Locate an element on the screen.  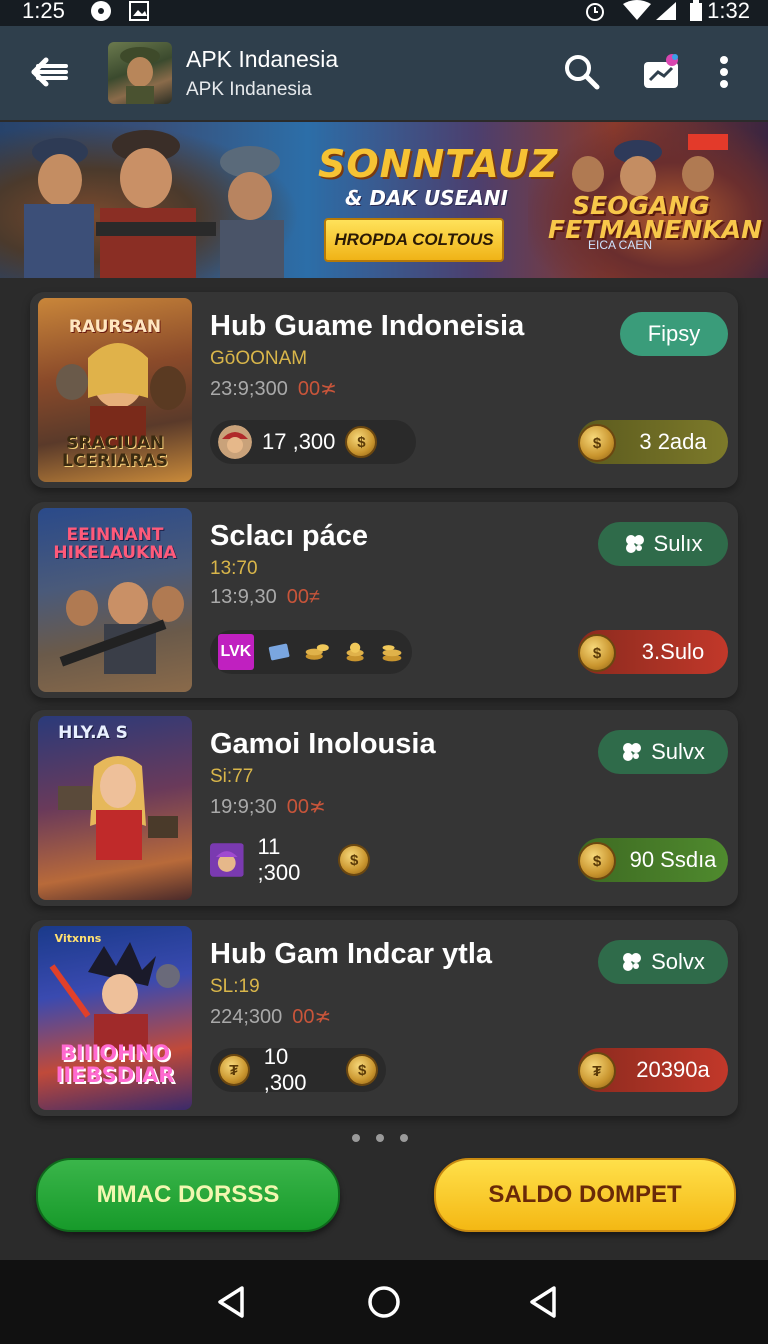
status-time-right: 1:32 is located at coordinates (728, 11).